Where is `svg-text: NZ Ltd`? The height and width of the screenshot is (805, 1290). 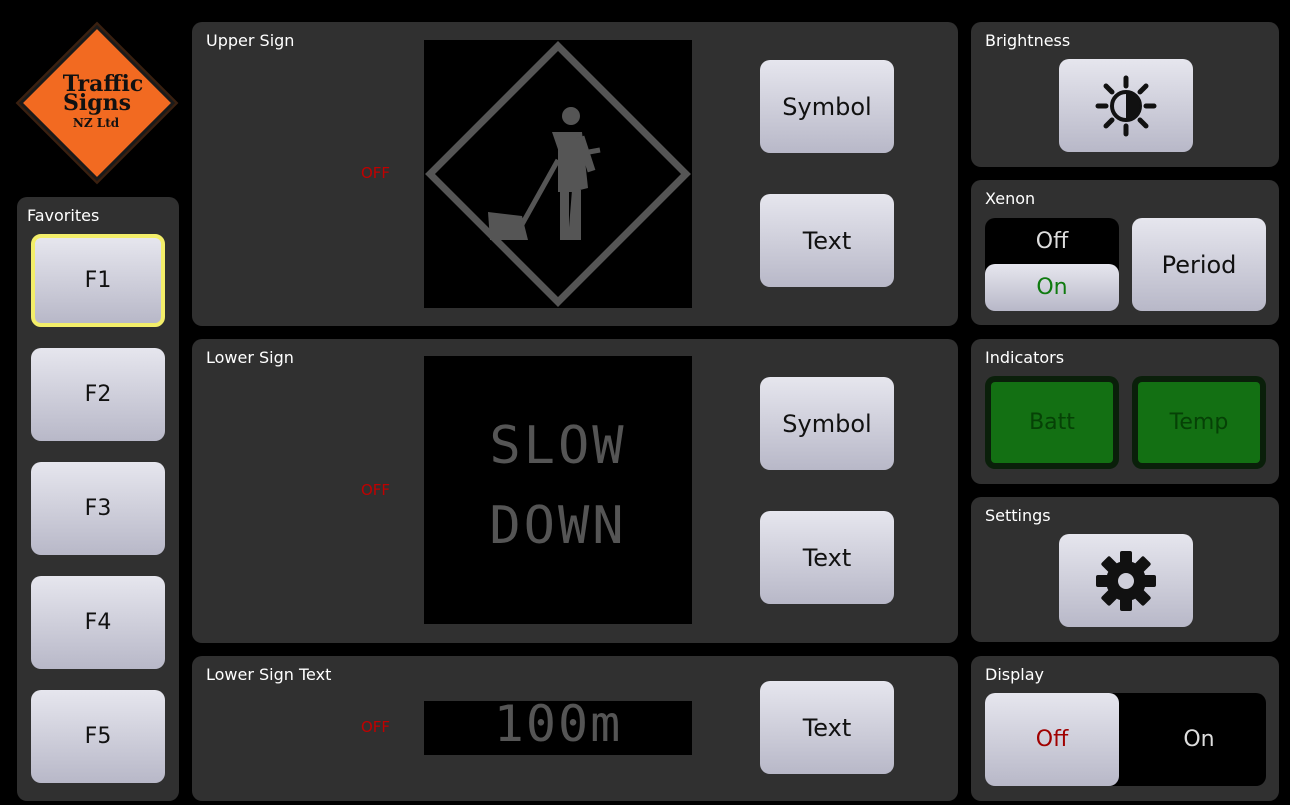 svg-text: NZ Ltd is located at coordinates (96, 123).